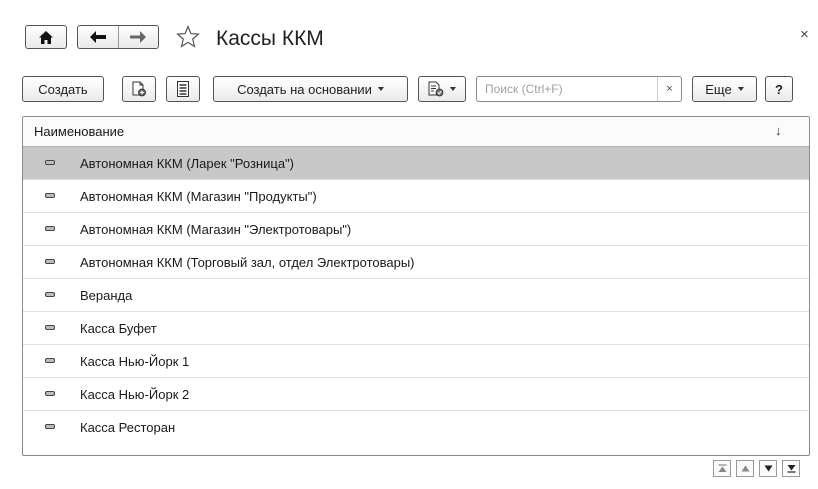 The width and height of the screenshot is (818, 489). I want to click on back-button, so click(98, 37).